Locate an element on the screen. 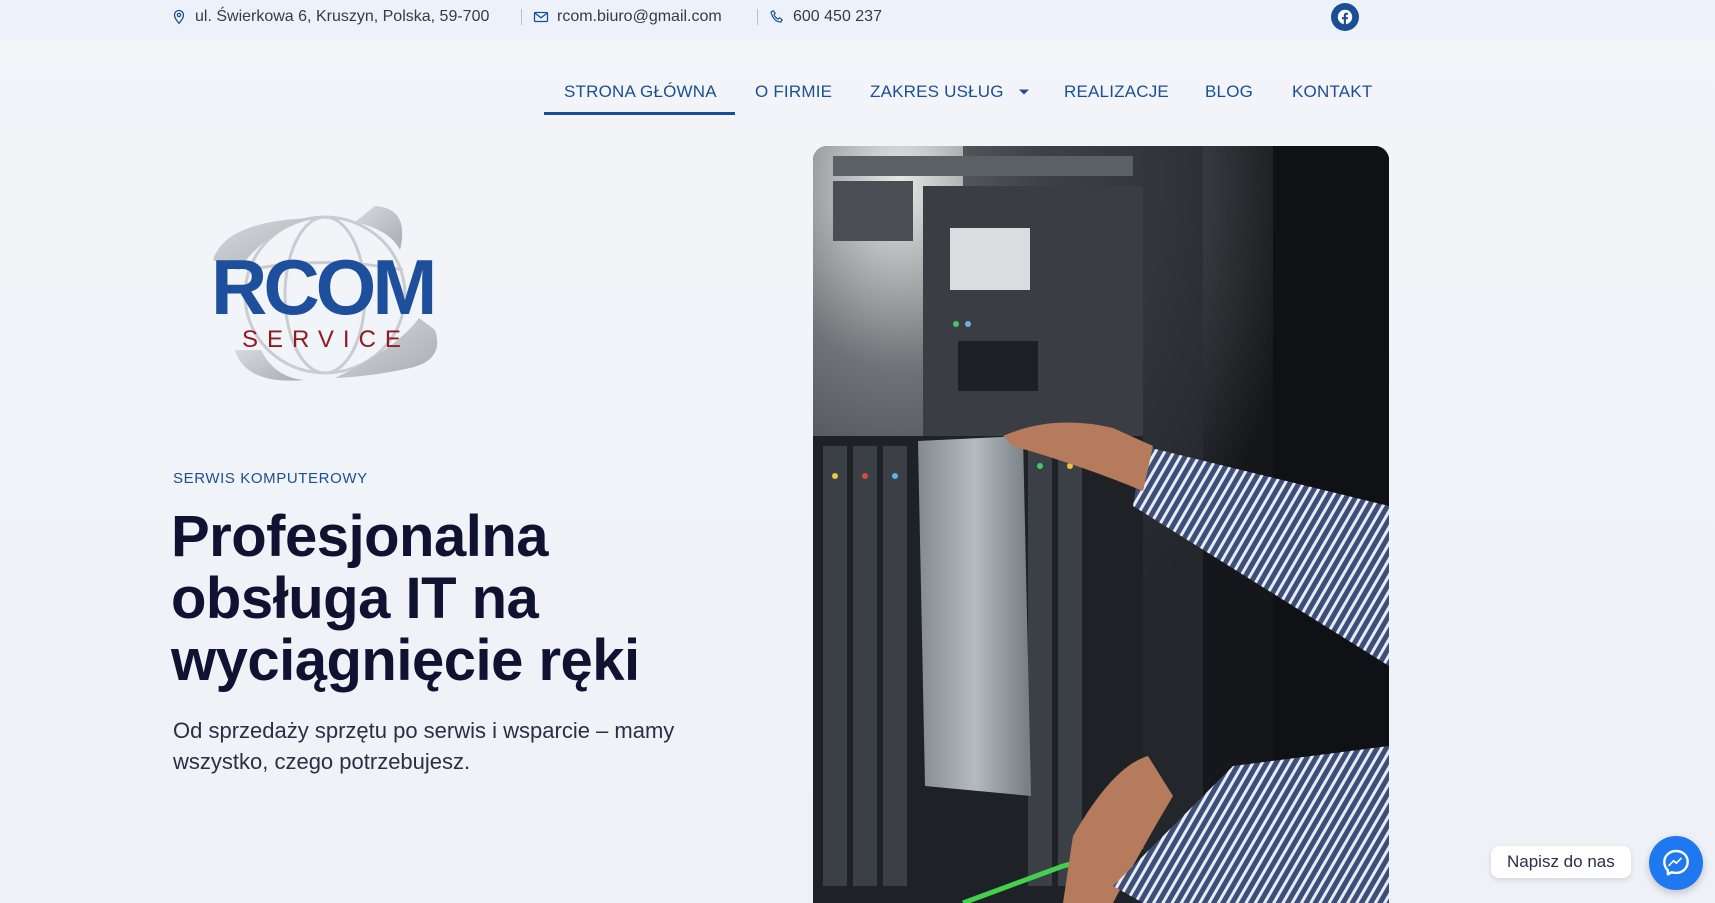 The height and width of the screenshot is (903, 1715). phone-link: 600 450 237 is located at coordinates (837, 17).